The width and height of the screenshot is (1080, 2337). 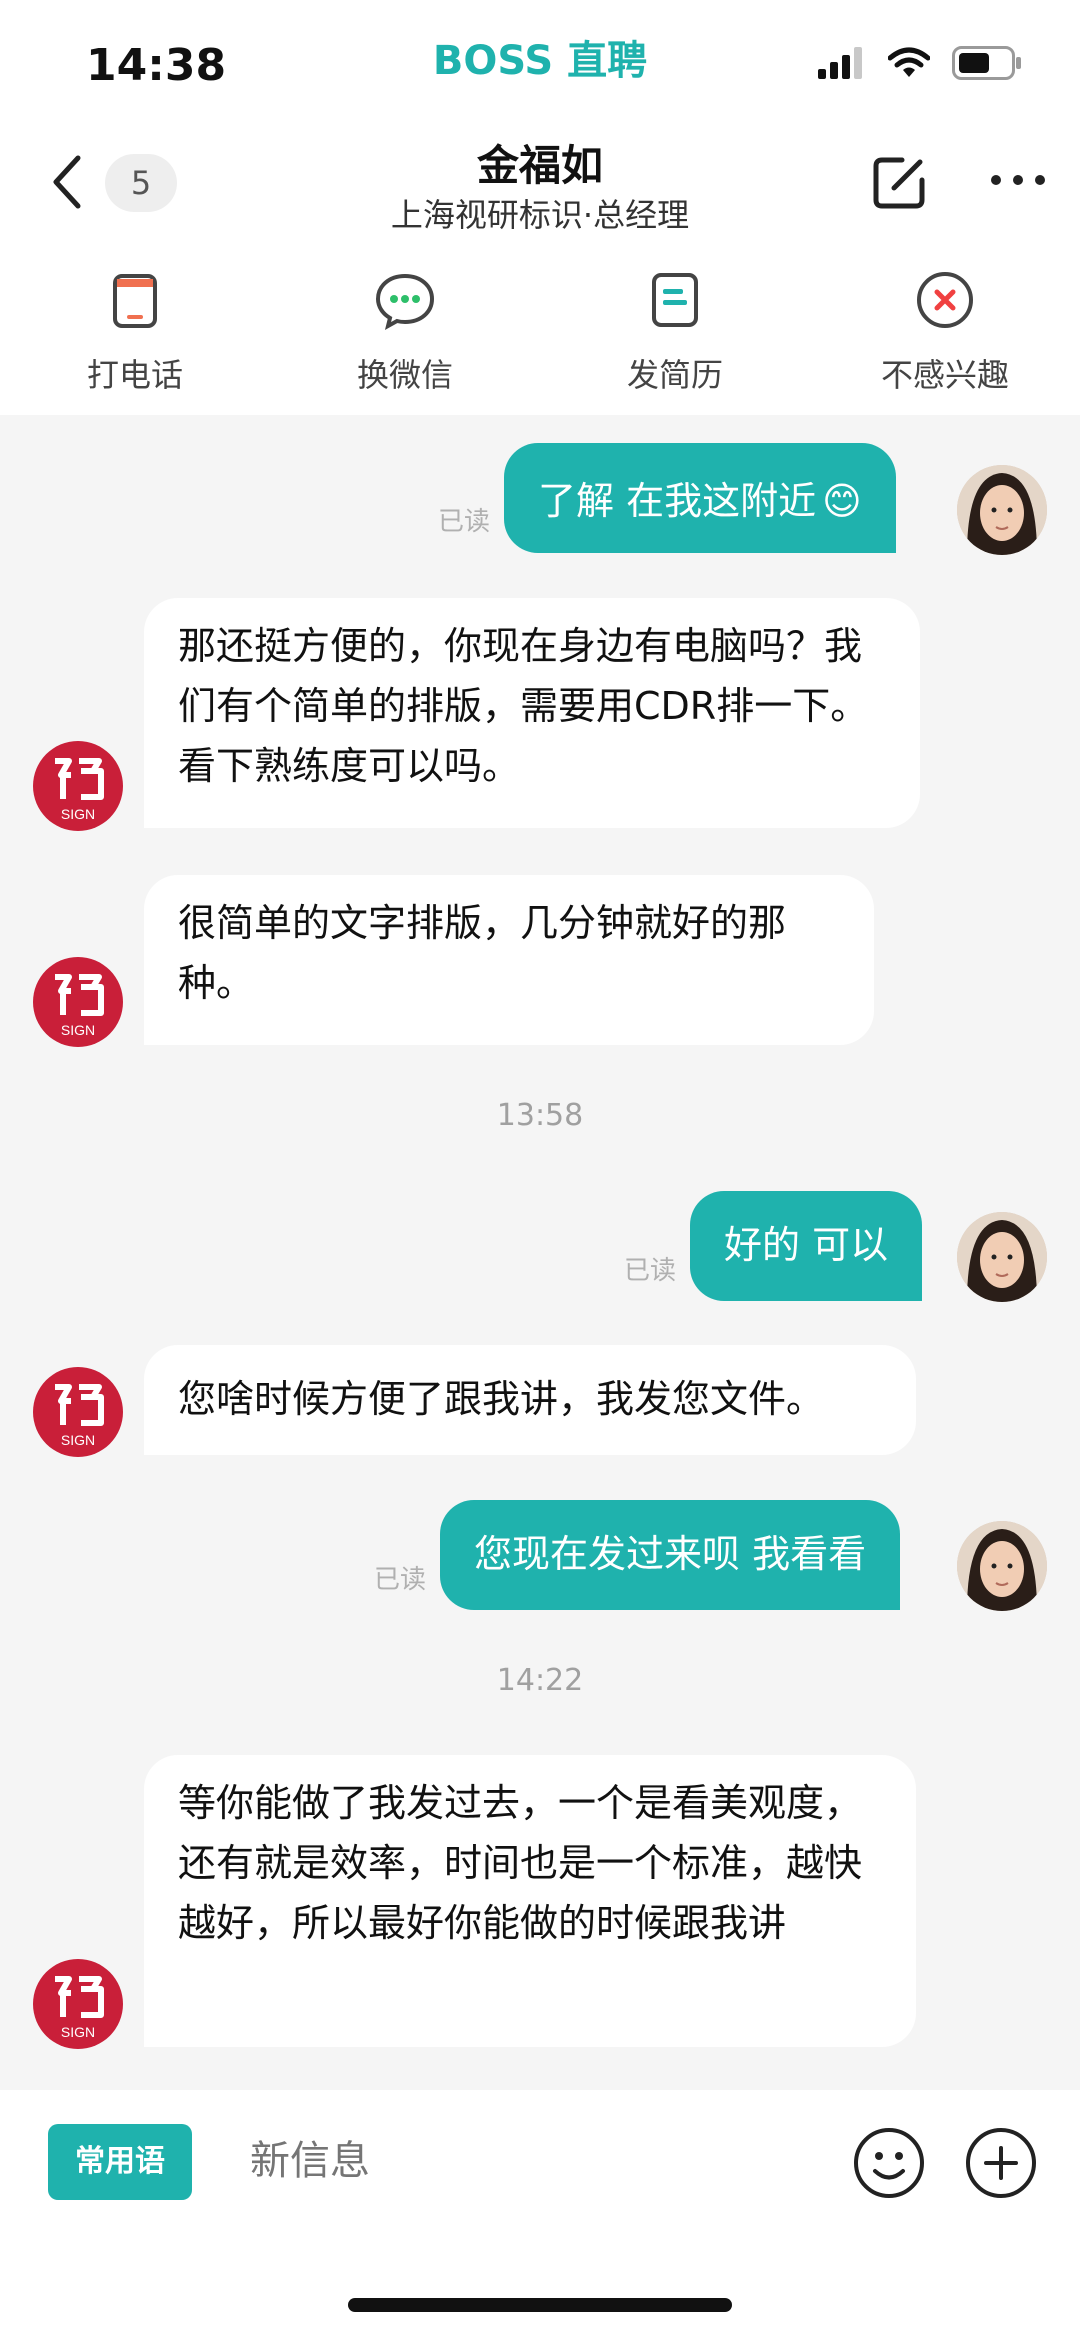 I want to click on wechat-icon, so click(x=405, y=301).